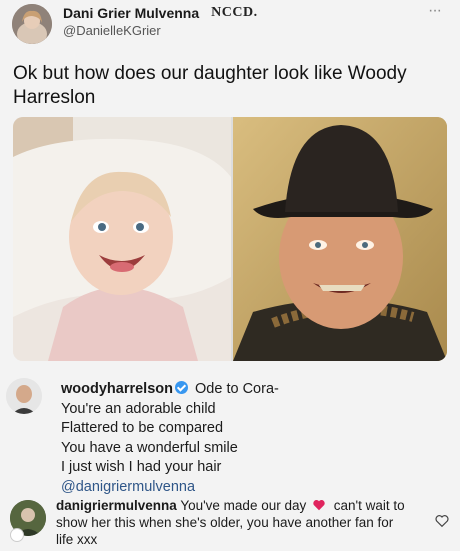  I want to click on comment-username: woodyharrelson, so click(117, 389).